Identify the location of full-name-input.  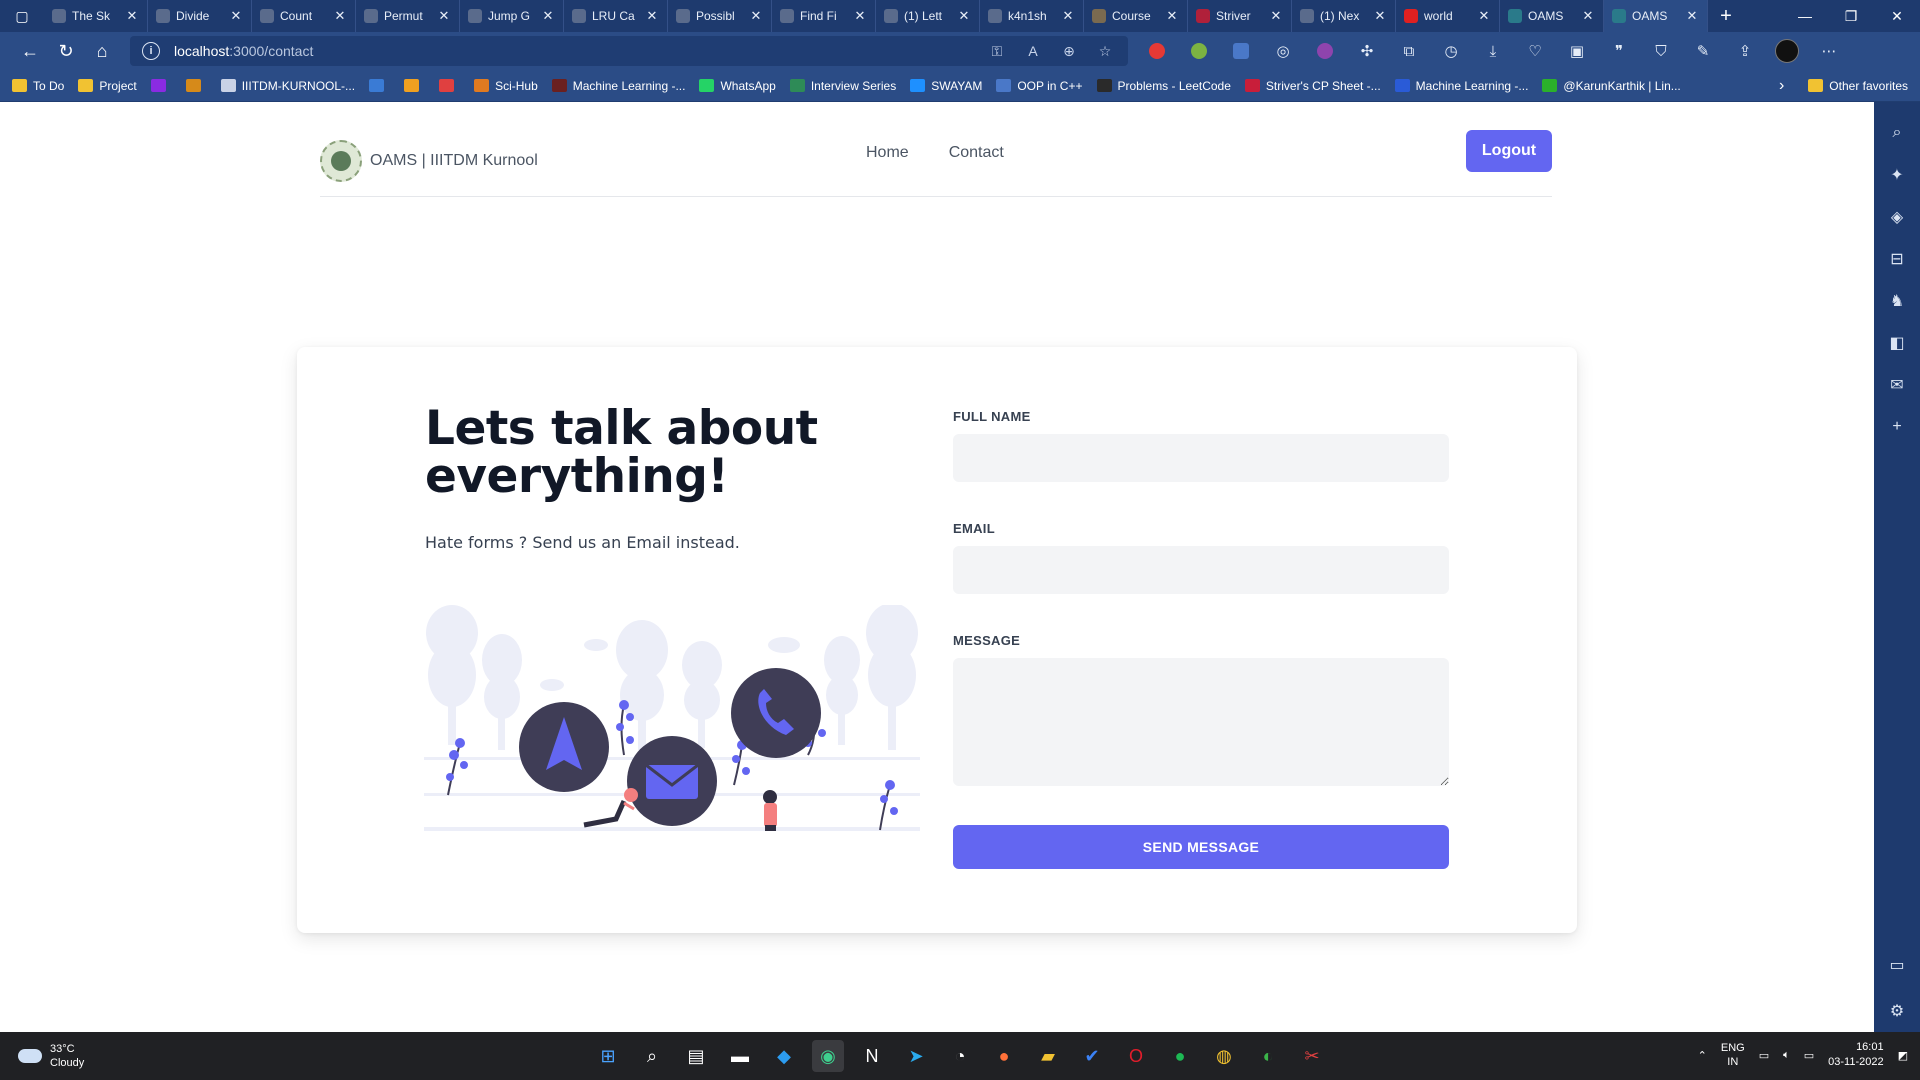
(1201, 458).